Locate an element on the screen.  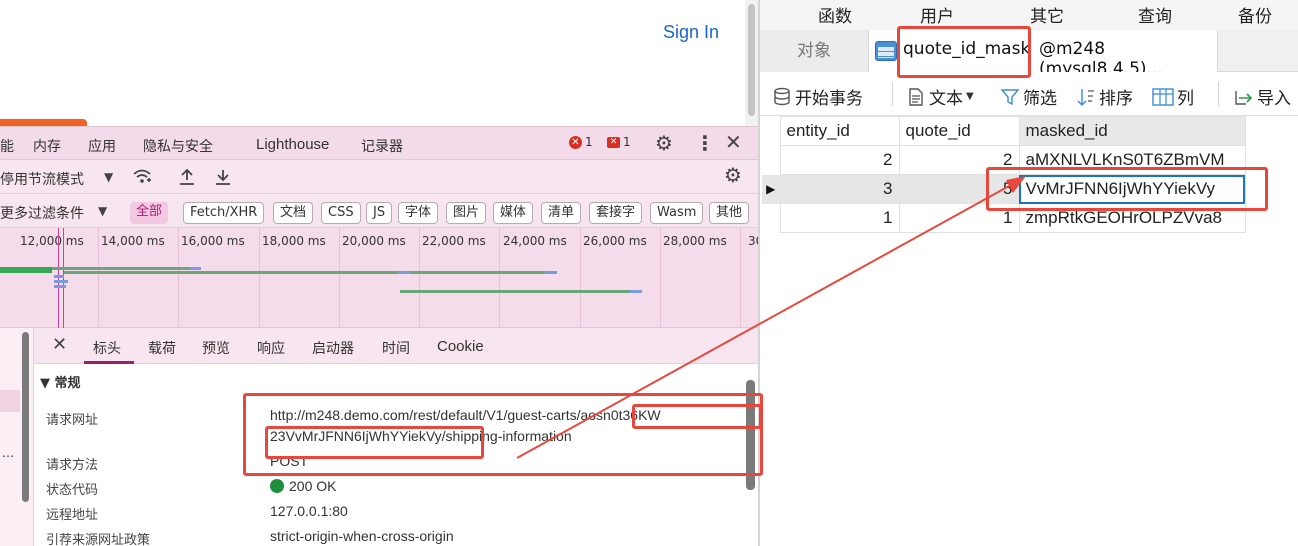
page-scrollbar is located at coordinates (751, 63).